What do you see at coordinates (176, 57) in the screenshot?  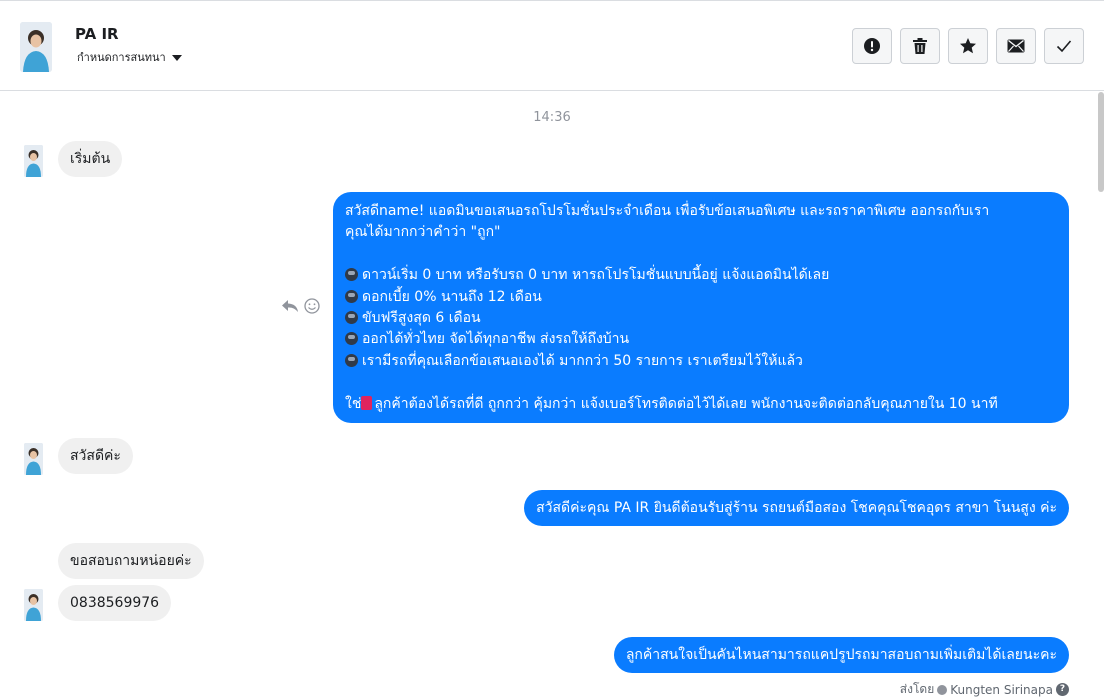 I see `caret-down-icon` at bounding box center [176, 57].